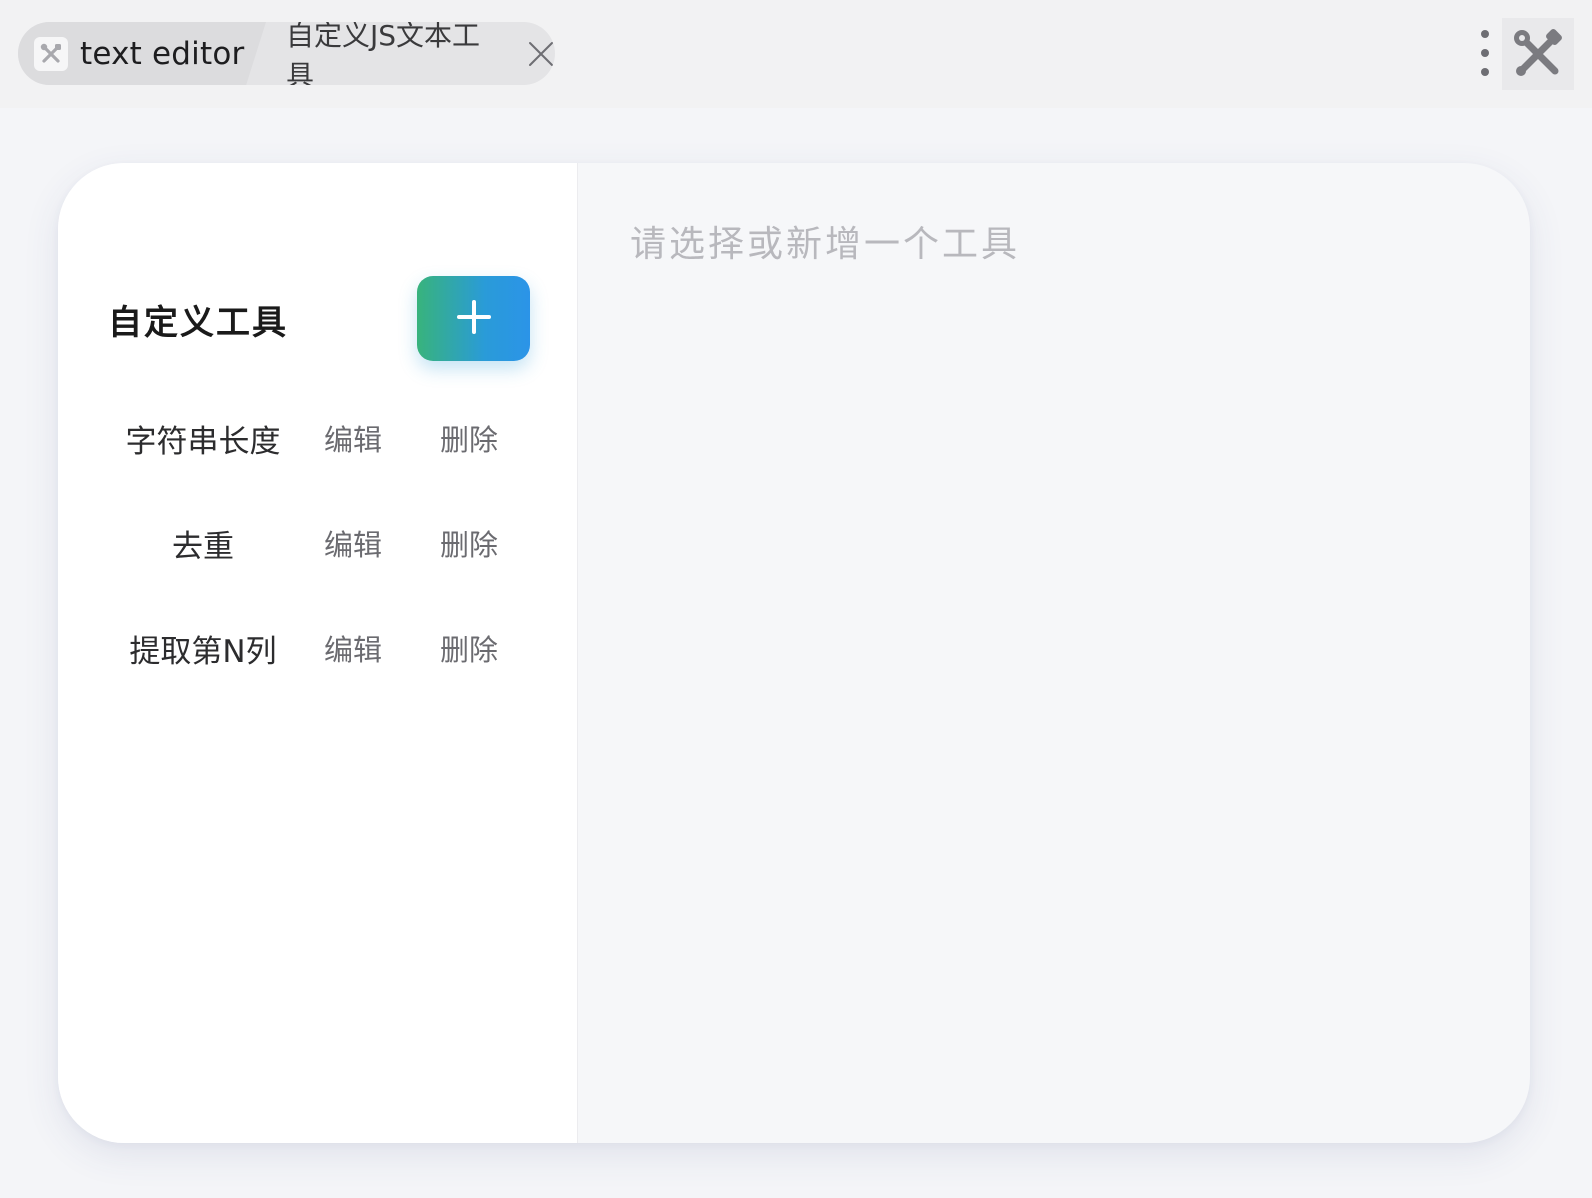  I want to click on breadcrumb-item-app: text editor, so click(142, 53).